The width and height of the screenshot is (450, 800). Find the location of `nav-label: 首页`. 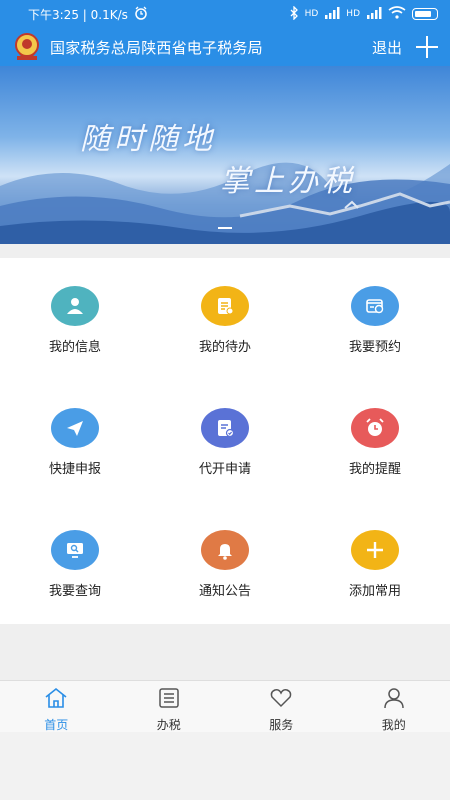

nav-label: 首页 is located at coordinates (56, 725).